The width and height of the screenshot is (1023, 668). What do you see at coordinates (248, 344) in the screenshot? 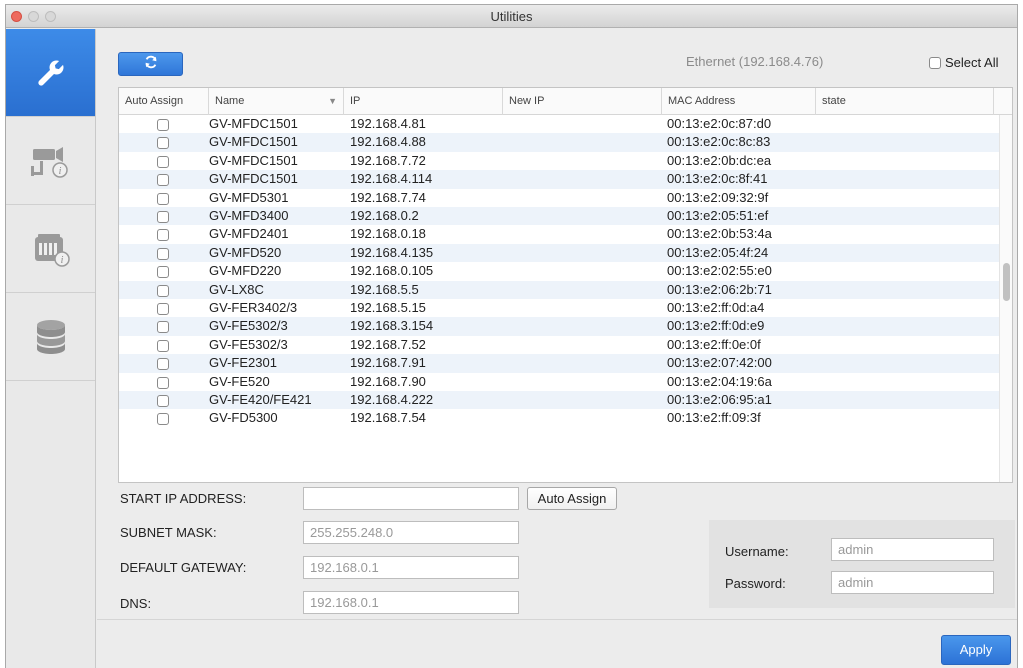
I see `device-name-cell: GV-FE5302/3` at bounding box center [248, 344].